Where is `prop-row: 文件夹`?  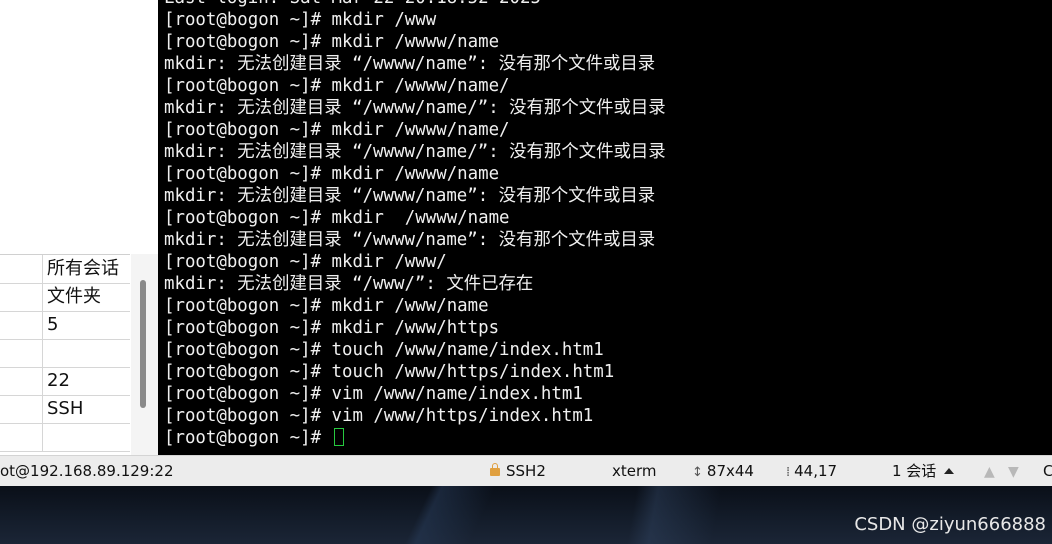 prop-row: 文件夹 is located at coordinates (65, 297).